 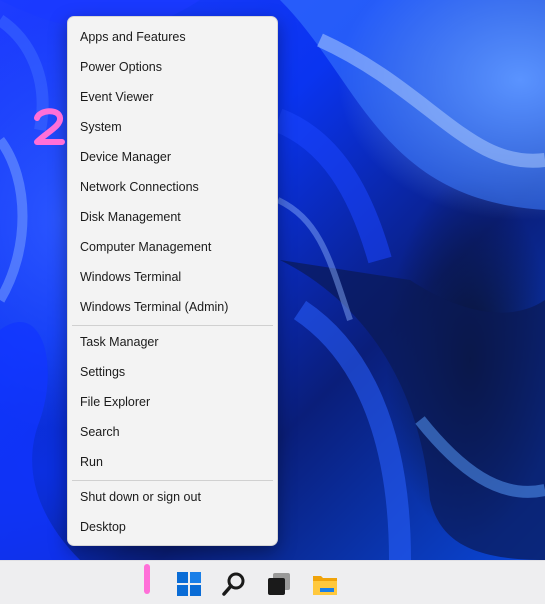 What do you see at coordinates (172, 497) in the screenshot?
I see `menu-item-shut-down-or-sign-out: Shut down or sign out` at bounding box center [172, 497].